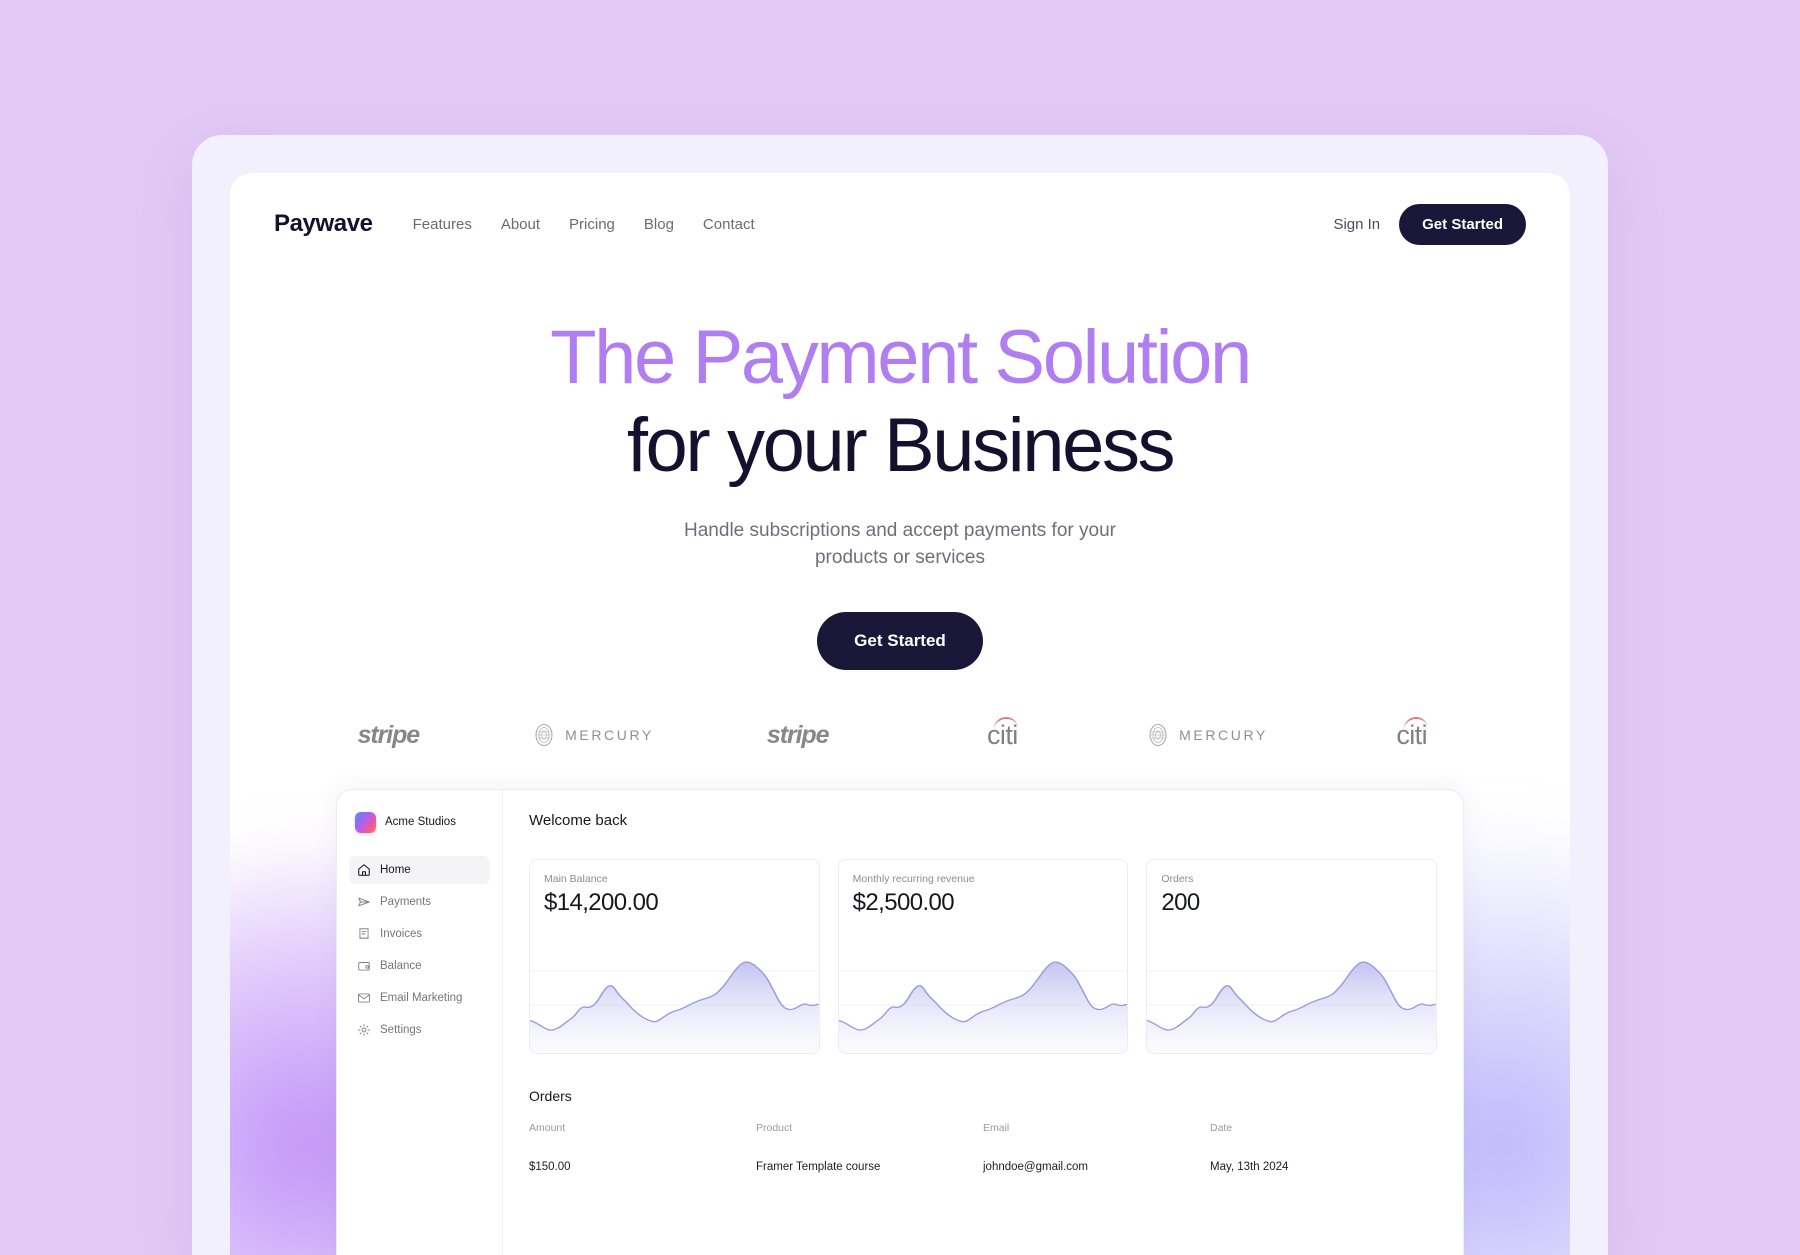  What do you see at coordinates (520, 224) in the screenshot?
I see `nav-item-about: About` at bounding box center [520, 224].